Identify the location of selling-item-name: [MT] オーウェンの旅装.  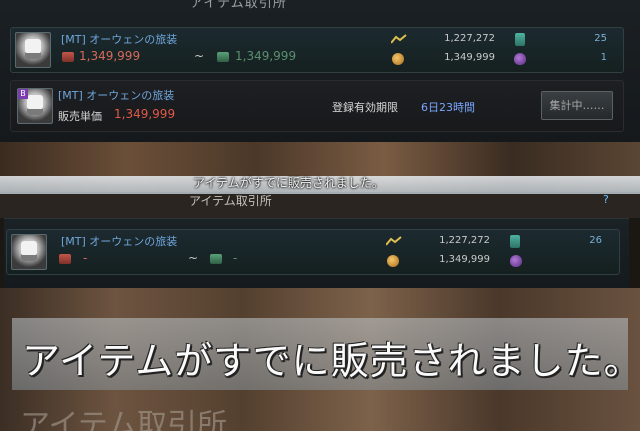
(116, 95).